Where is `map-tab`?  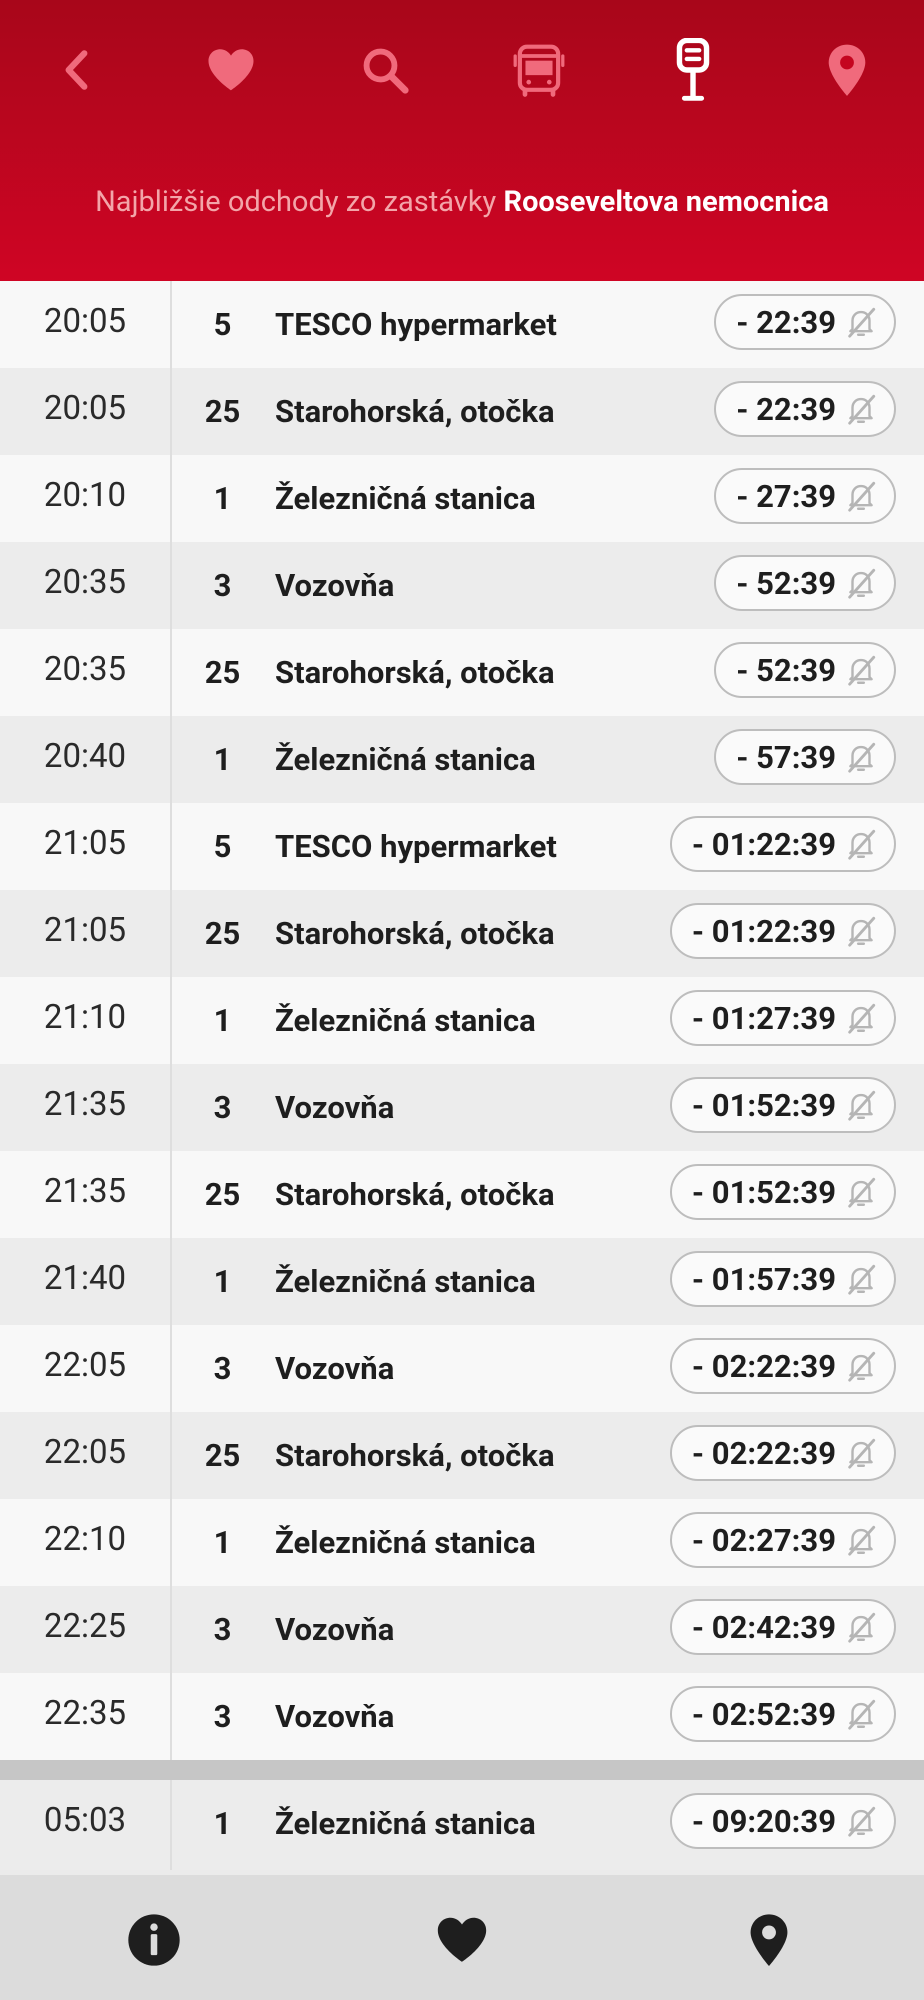 map-tab is located at coordinates (847, 70).